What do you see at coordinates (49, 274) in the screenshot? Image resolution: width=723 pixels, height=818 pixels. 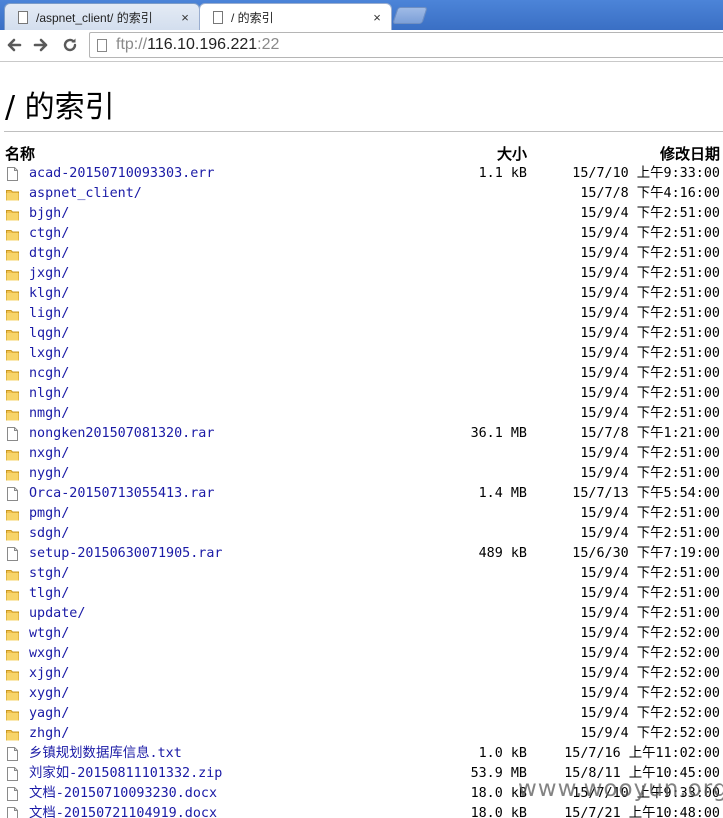 I see `file-link: jxgh/` at bounding box center [49, 274].